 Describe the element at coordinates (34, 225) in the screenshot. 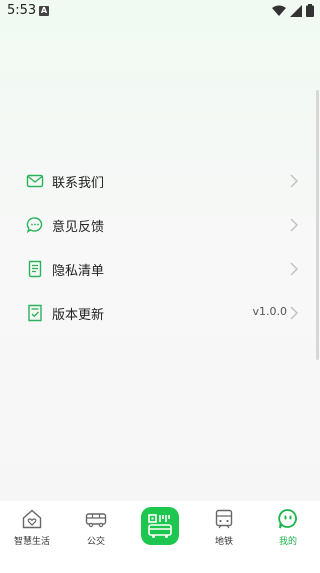

I see `chat-bubble-icon` at that location.